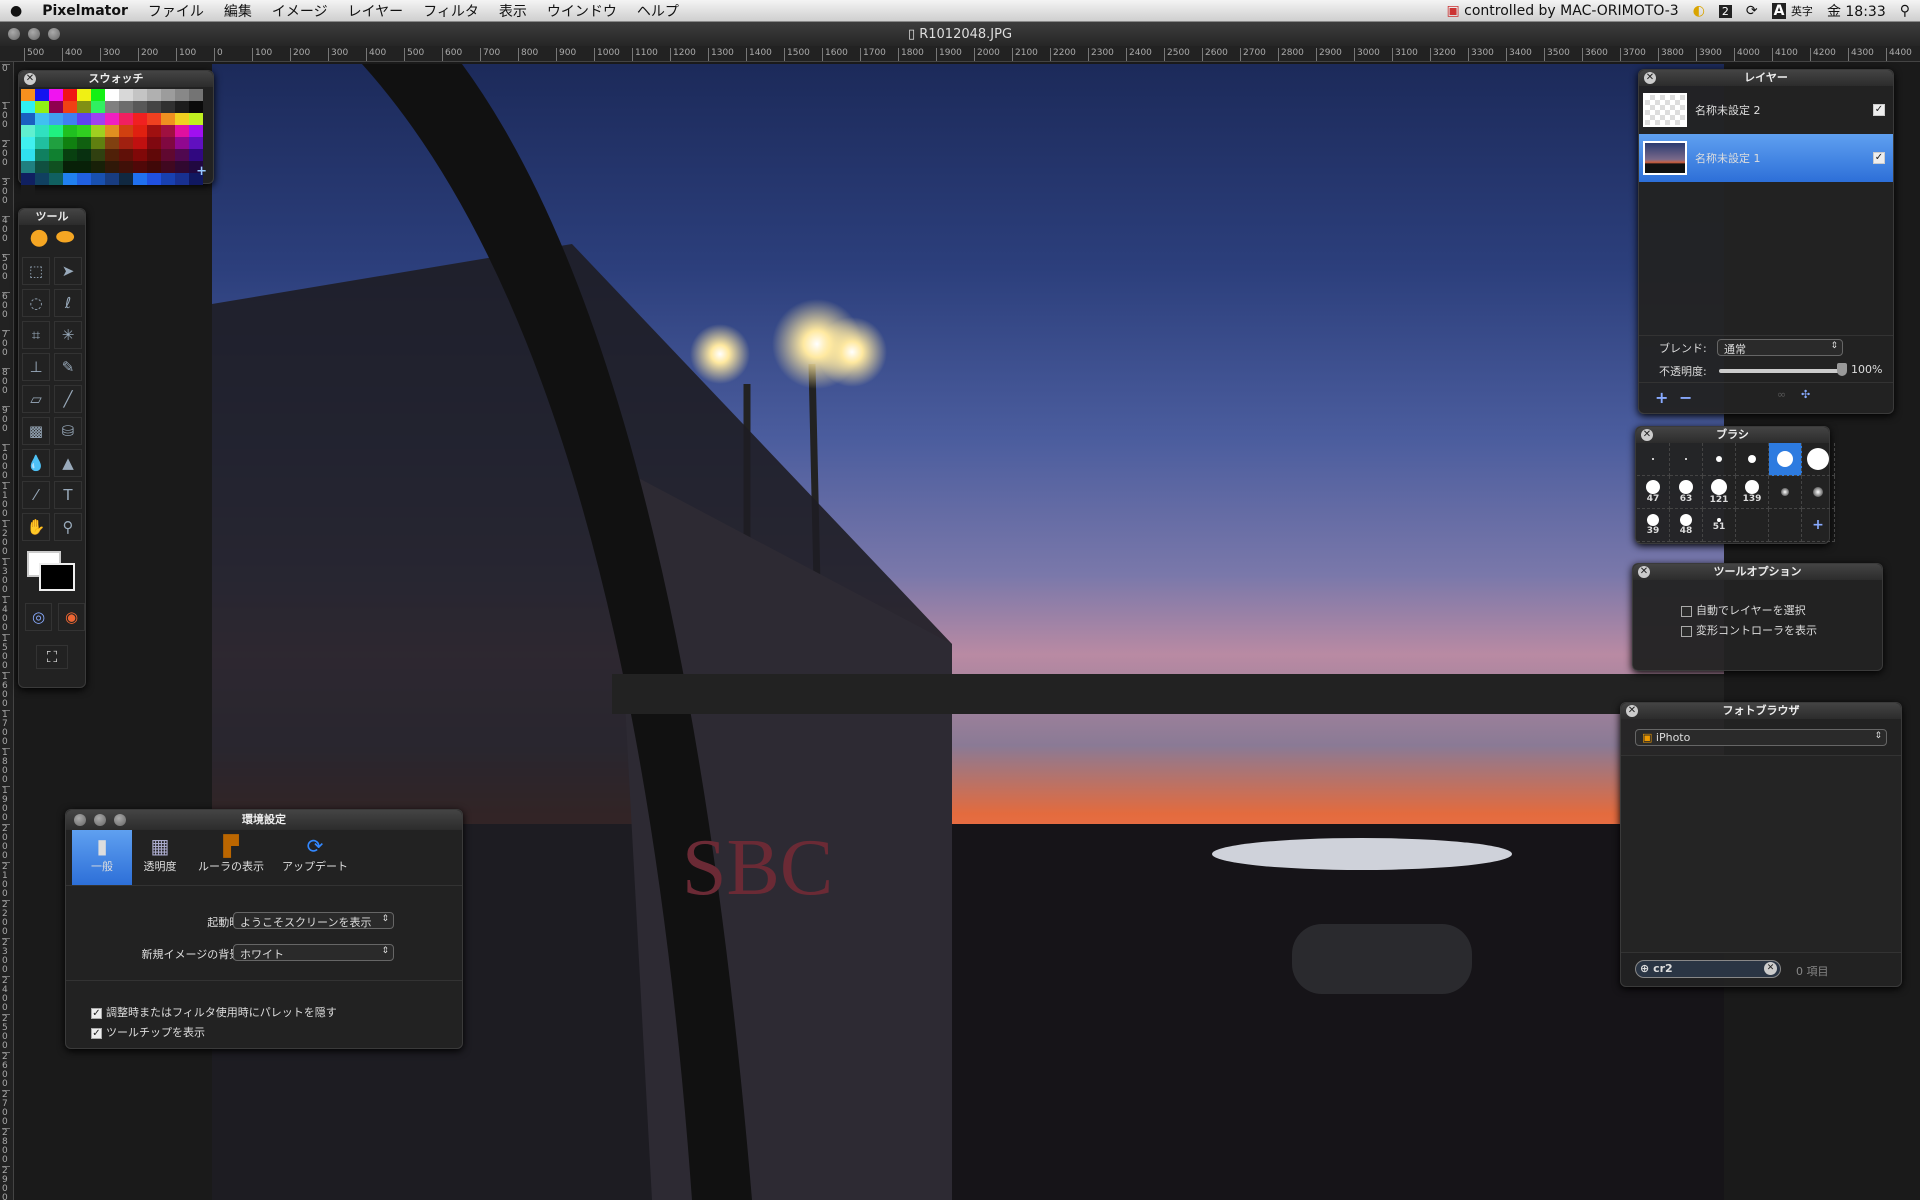 The height and width of the screenshot is (1200, 1920). I want to click on brush-preset: 139, so click(1752, 492).